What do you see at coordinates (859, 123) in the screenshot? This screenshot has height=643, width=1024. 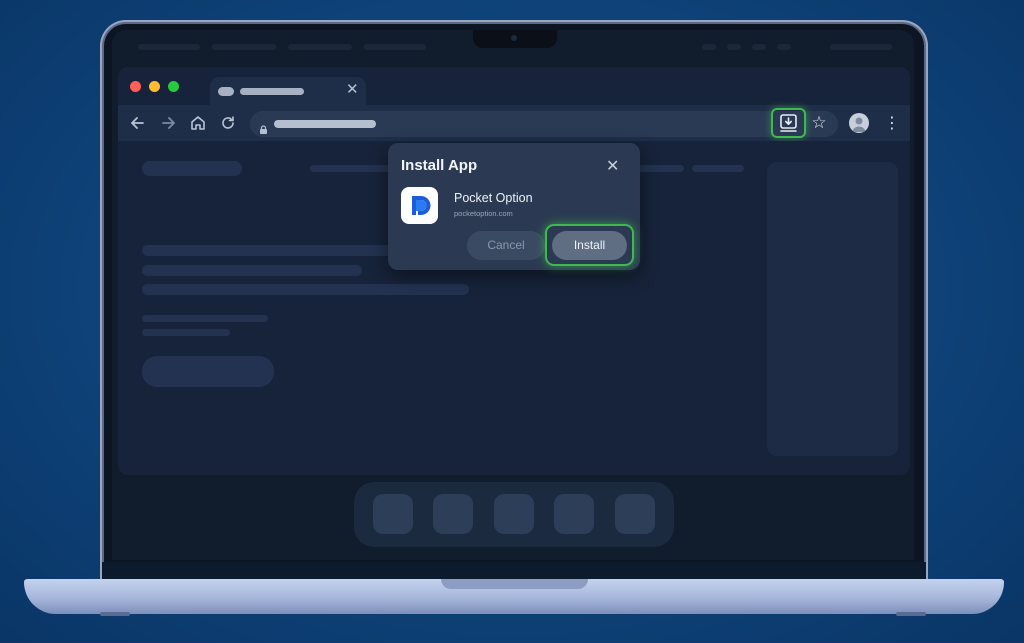 I see `profile-avatar` at bounding box center [859, 123].